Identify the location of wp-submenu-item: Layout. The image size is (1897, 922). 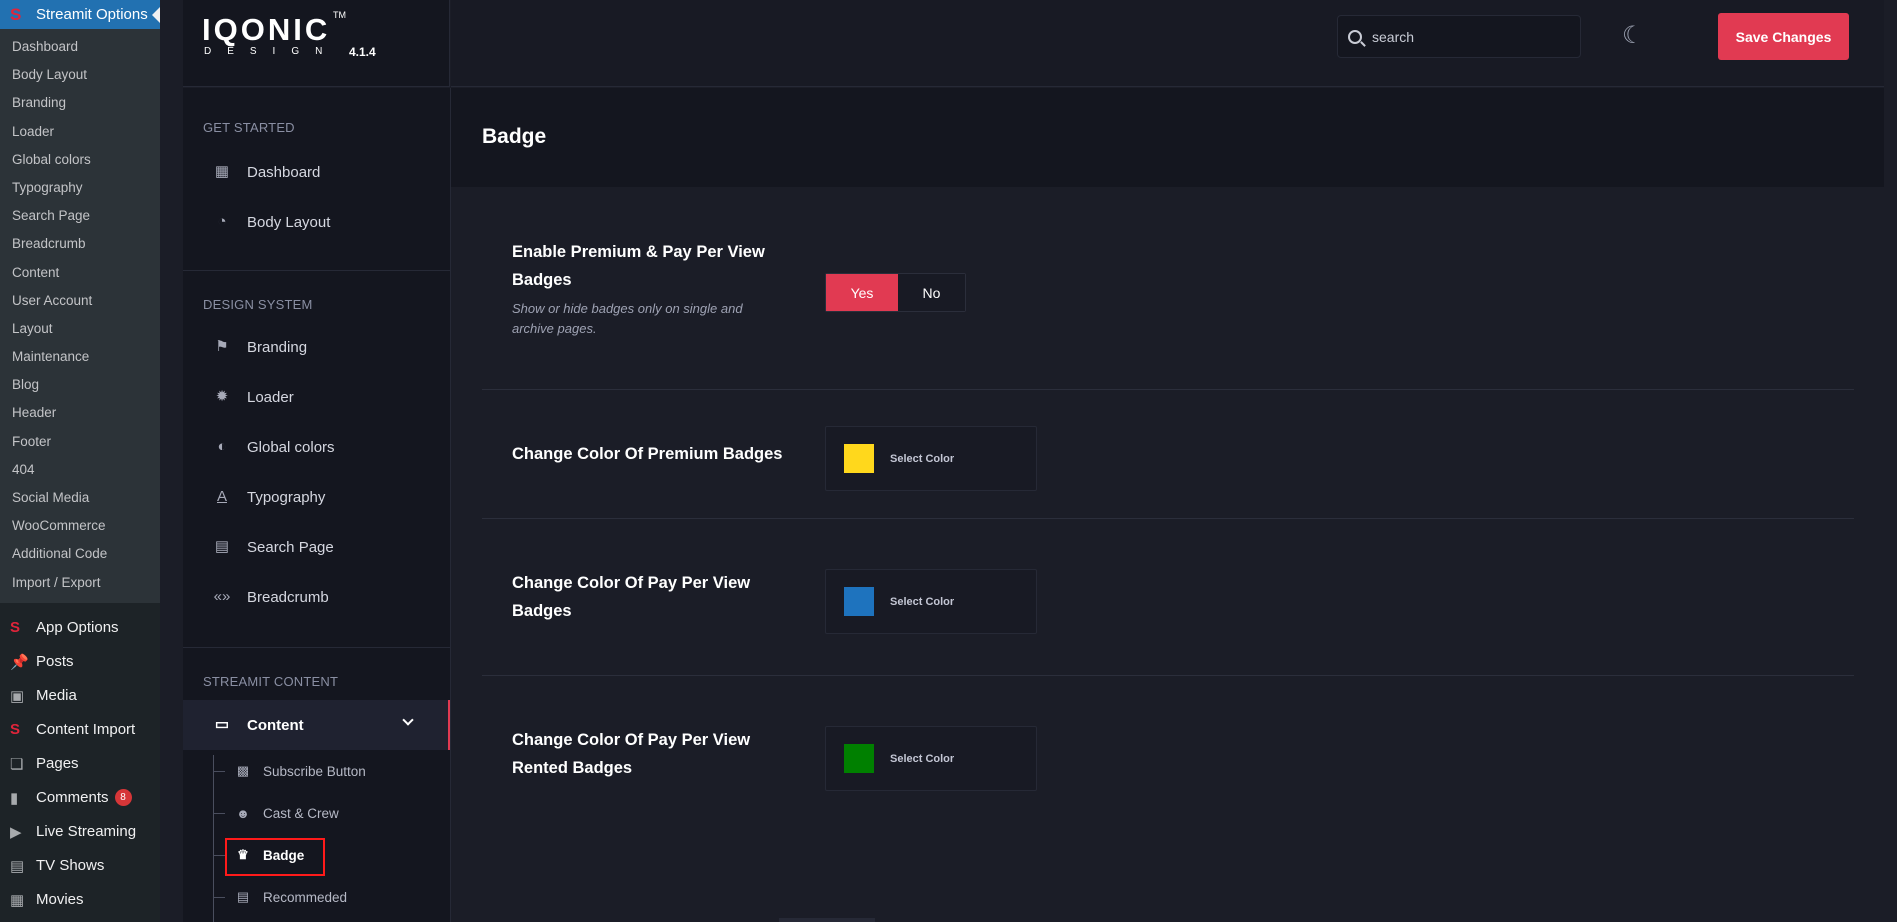
(80, 329).